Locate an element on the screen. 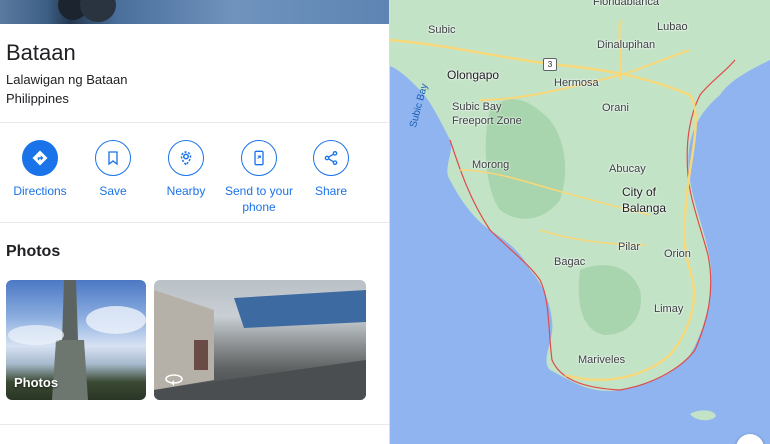  nearby-icon is located at coordinates (186, 158).